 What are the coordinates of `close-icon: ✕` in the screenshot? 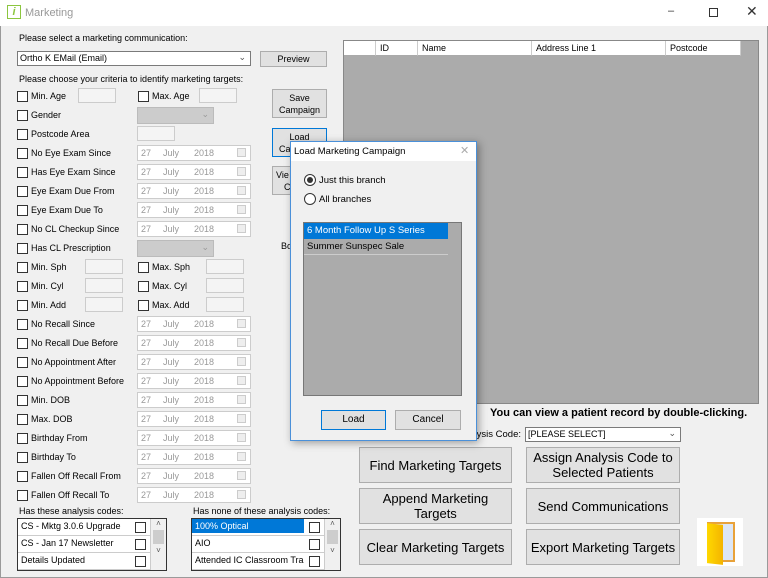 It's located at (464, 150).